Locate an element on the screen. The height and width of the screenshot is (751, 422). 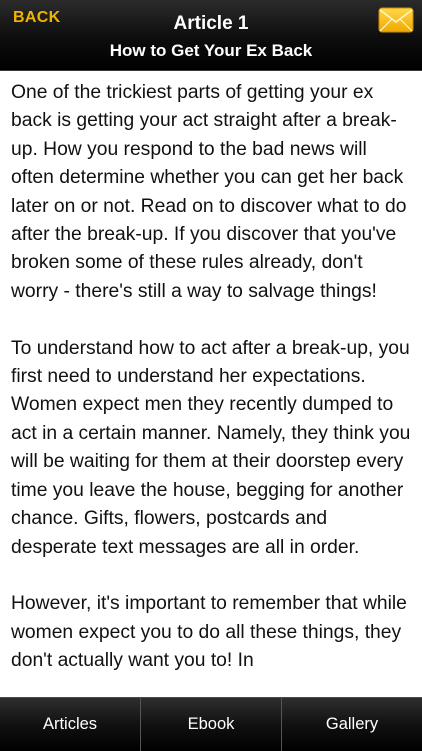
page-title: Article 1 is located at coordinates (211, 23).